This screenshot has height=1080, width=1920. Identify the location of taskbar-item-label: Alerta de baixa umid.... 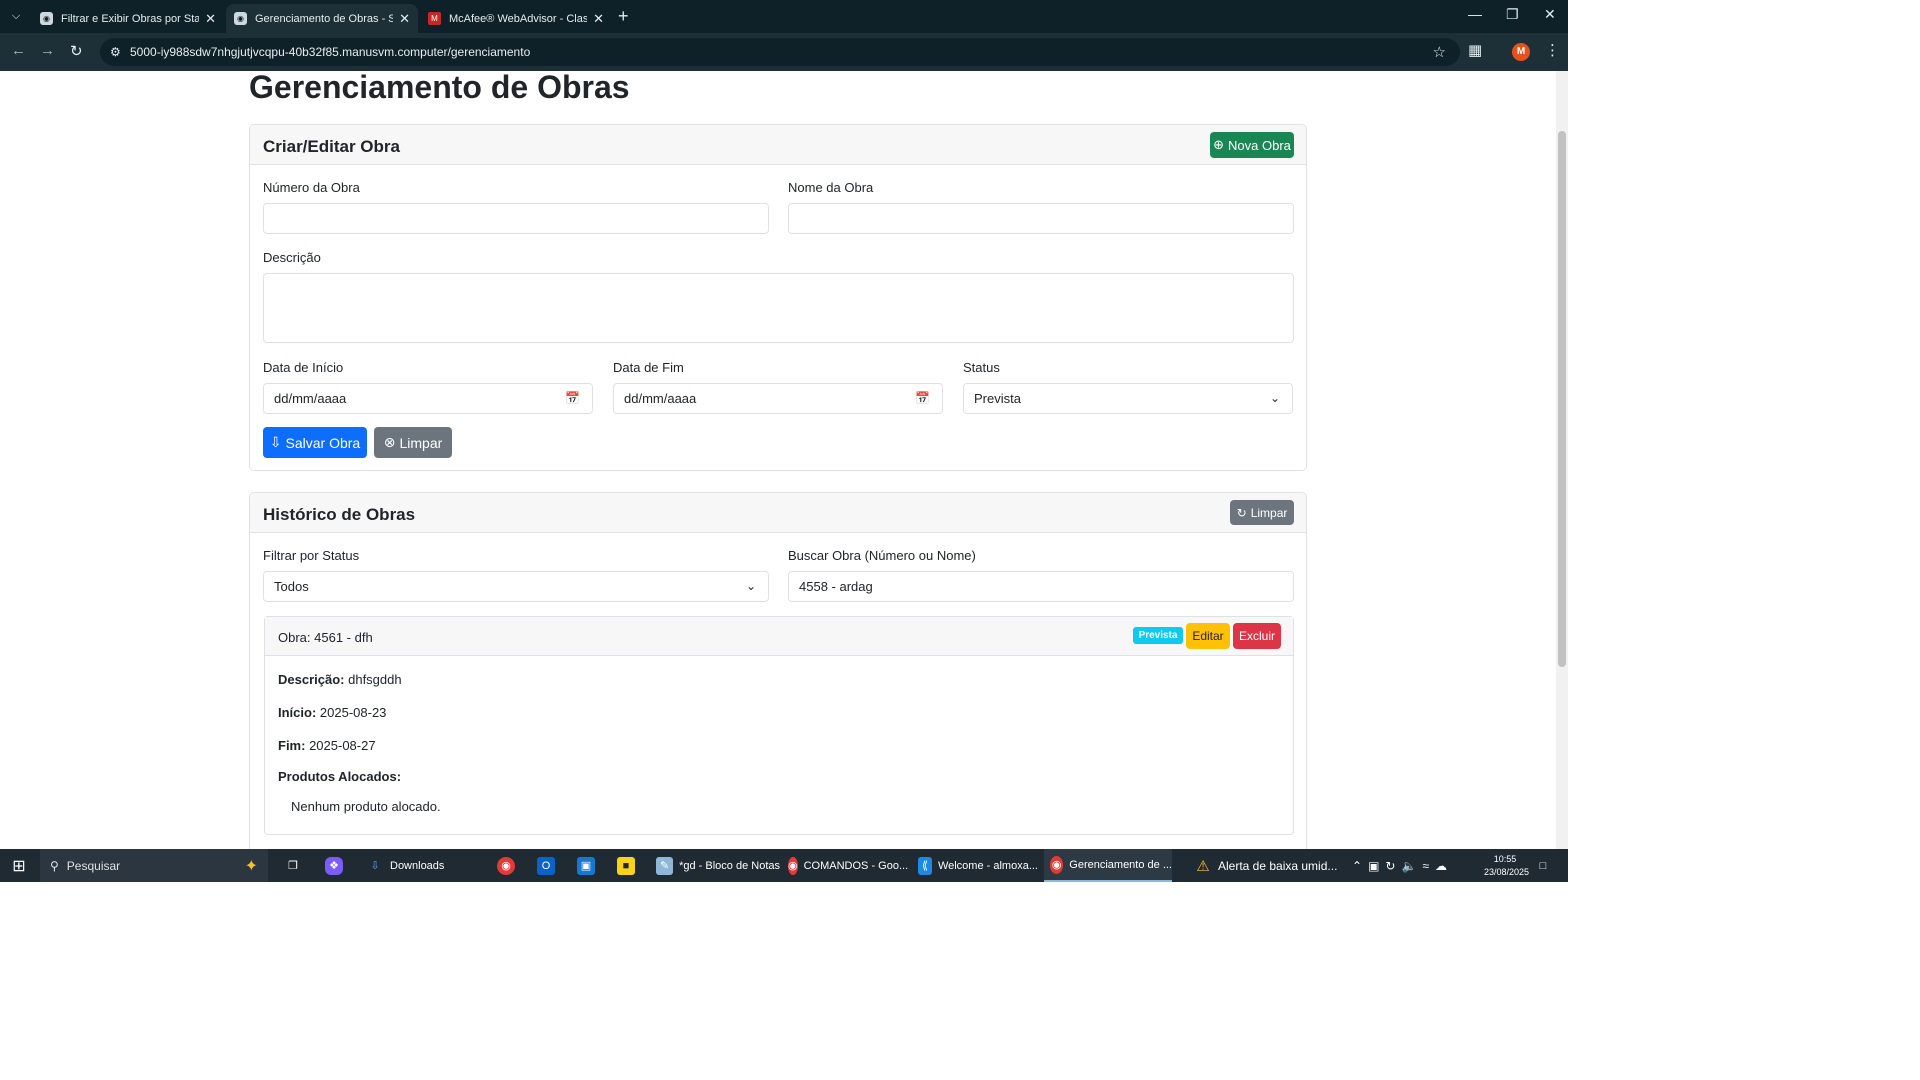
(1278, 865).